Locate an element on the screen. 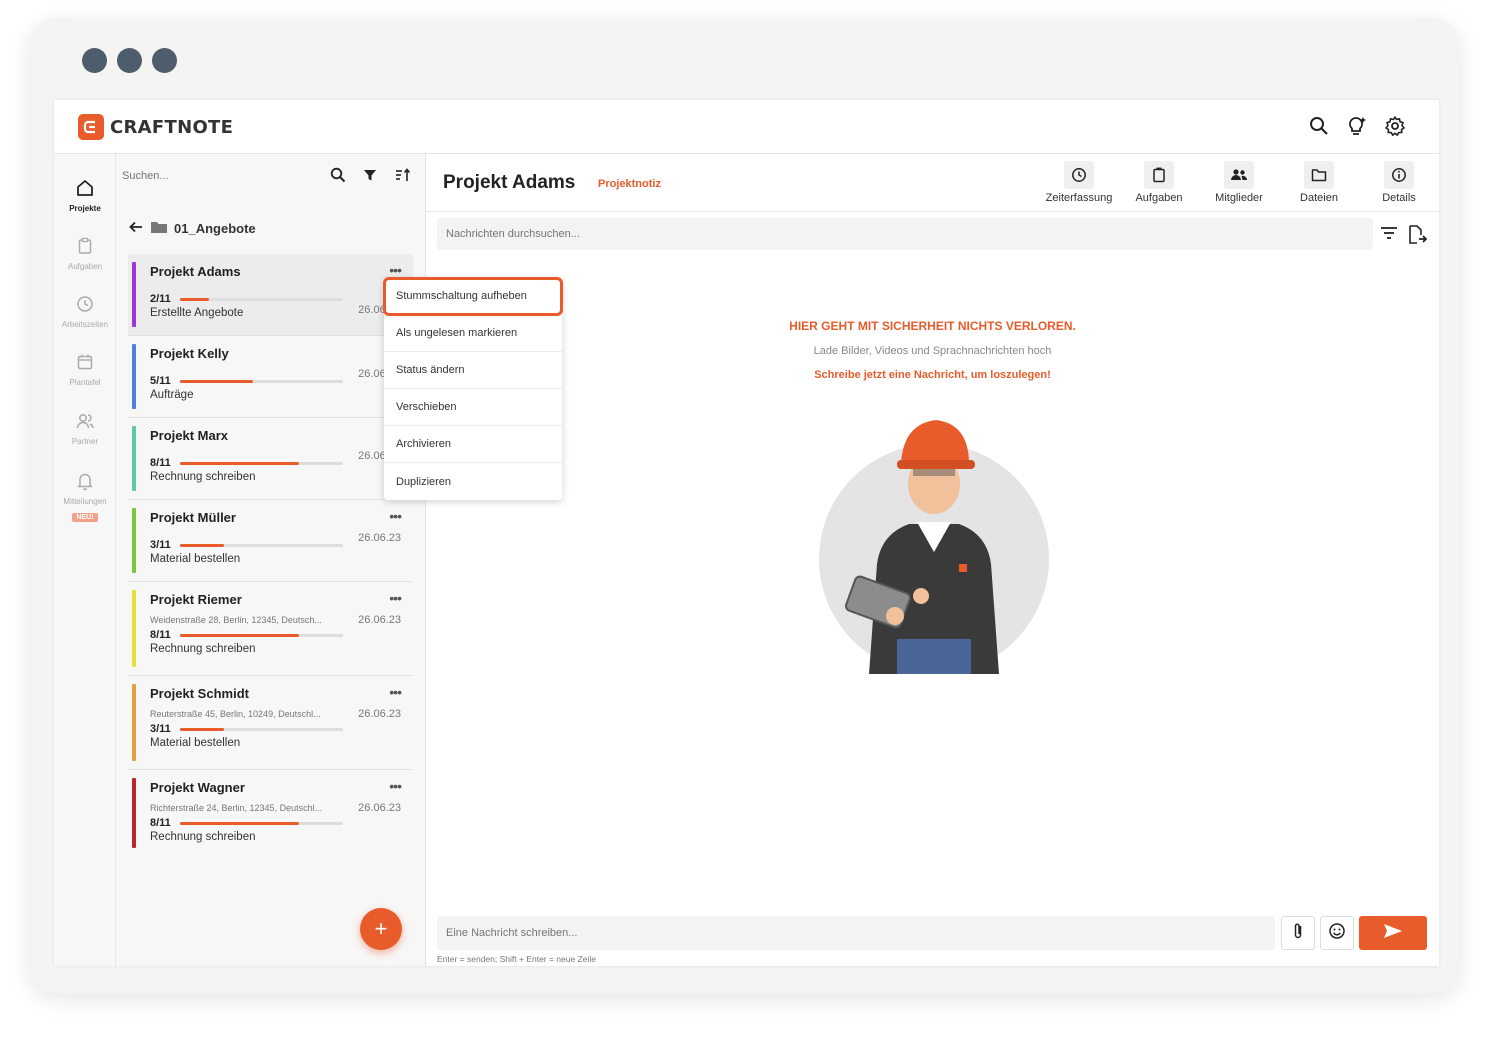 This screenshot has width=1489, height=1038. rail-item-arbeitszeiten: Arbeitszeiten is located at coordinates (85, 310).